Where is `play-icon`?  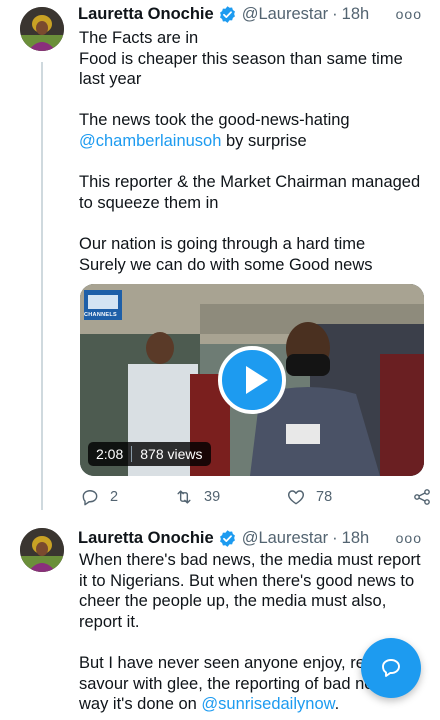
play-icon is located at coordinates (257, 380).